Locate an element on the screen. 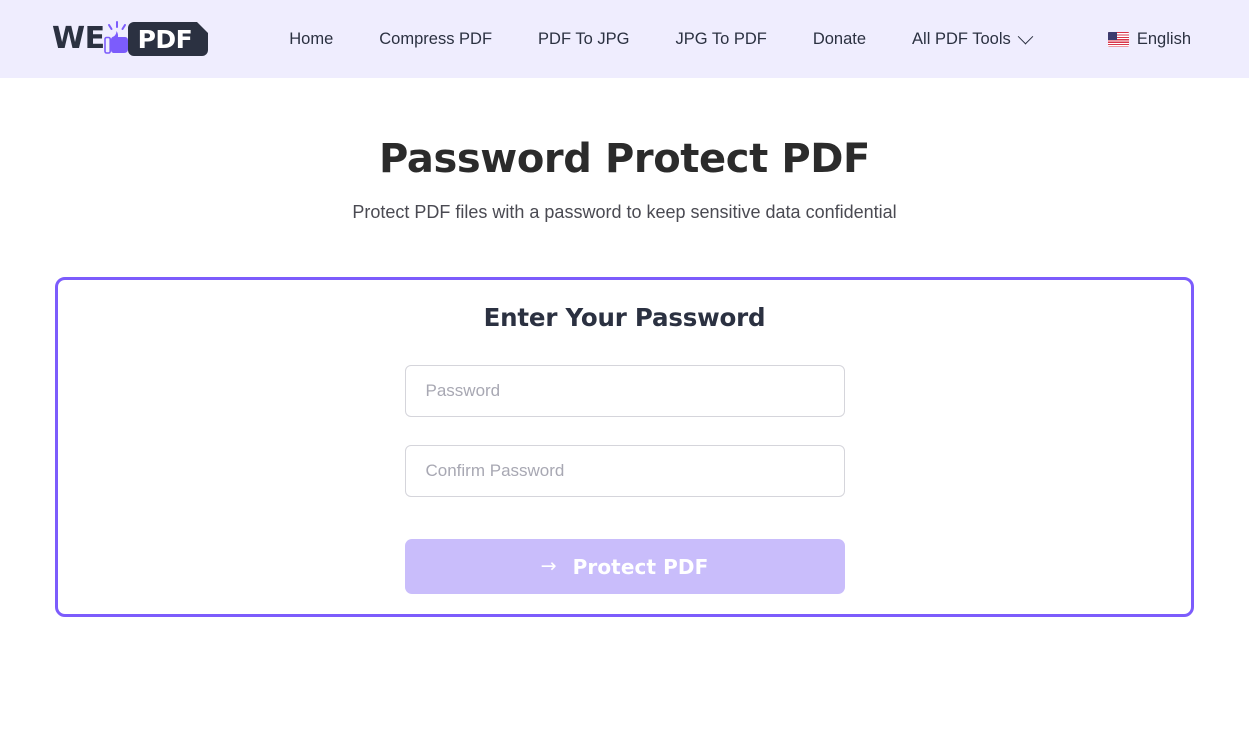 The height and width of the screenshot is (739, 1249). nav-label: JPG To PDF is located at coordinates (721, 38).